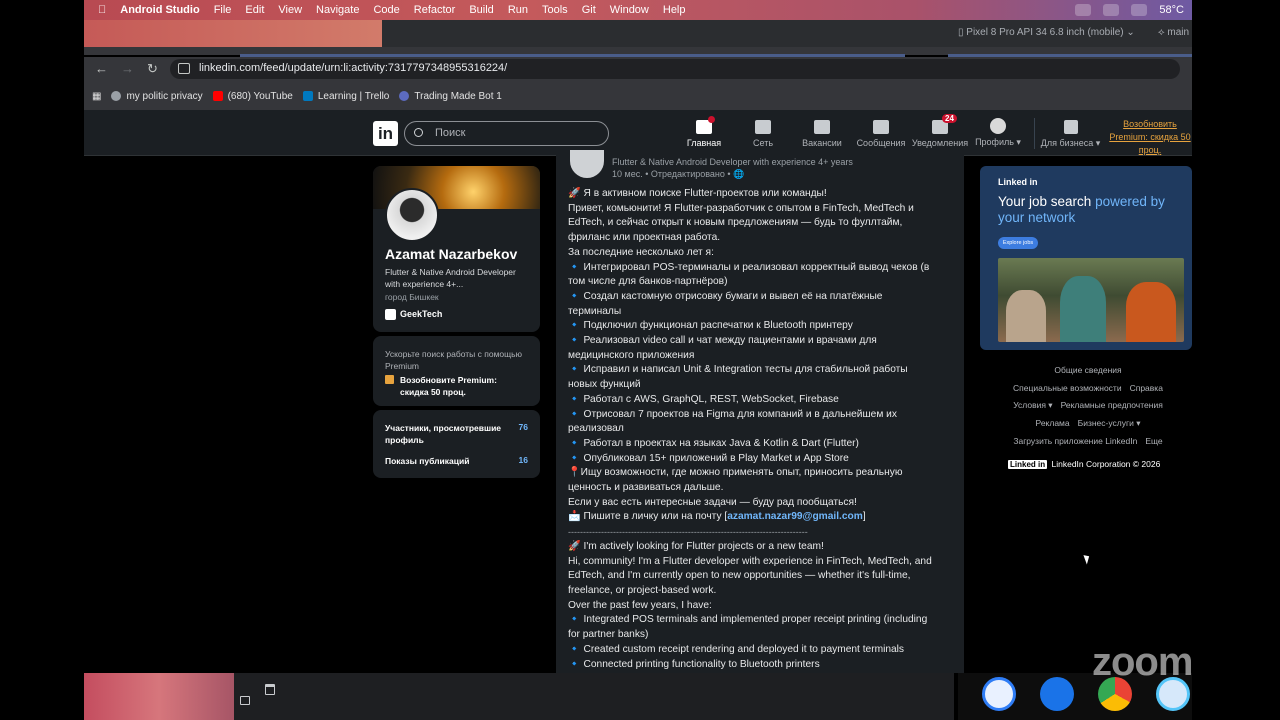  I want to click on screen-share-icon, so click(1083, 10).